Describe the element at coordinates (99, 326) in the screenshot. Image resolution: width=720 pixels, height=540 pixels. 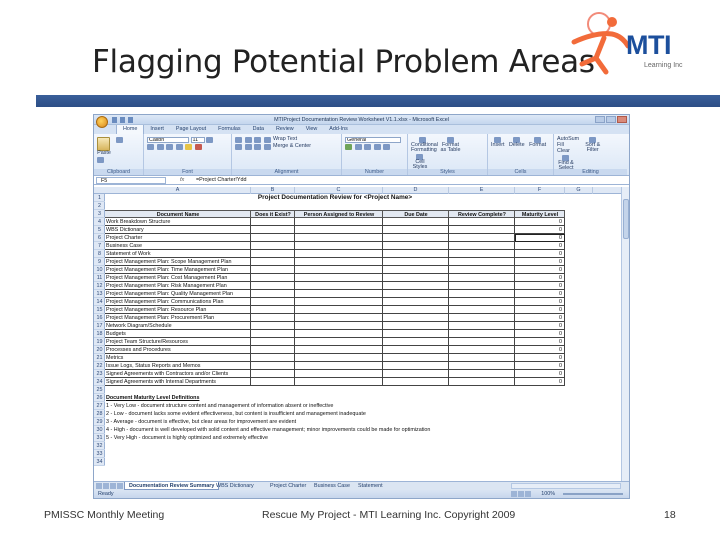
I see `row-header: 17` at that location.